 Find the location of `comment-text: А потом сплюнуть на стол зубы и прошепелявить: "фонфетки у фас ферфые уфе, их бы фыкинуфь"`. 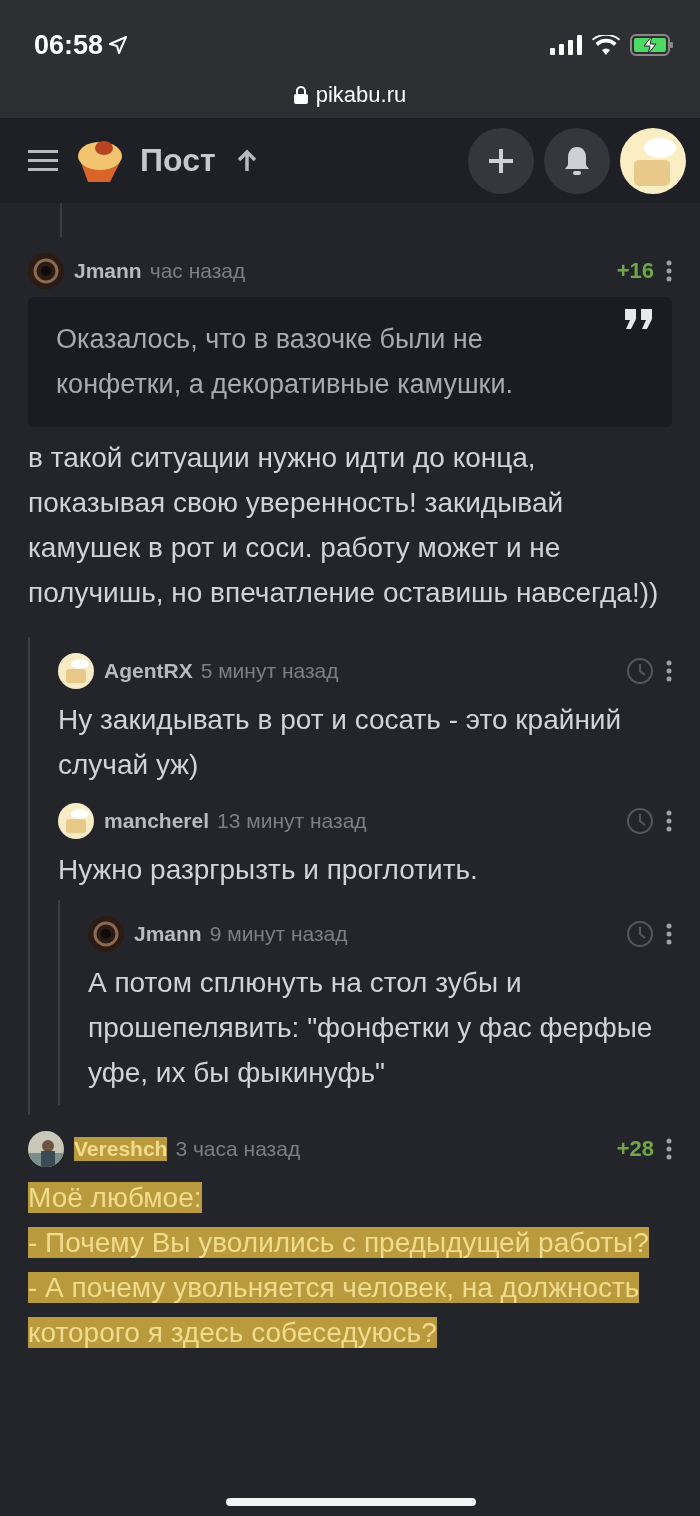

comment-text: А потом сплюнуть на стол зубы и прошепелявить: "фонфетки у фас ферфые уфе, их бы фыкинуфь" is located at coordinates (371, 1028).